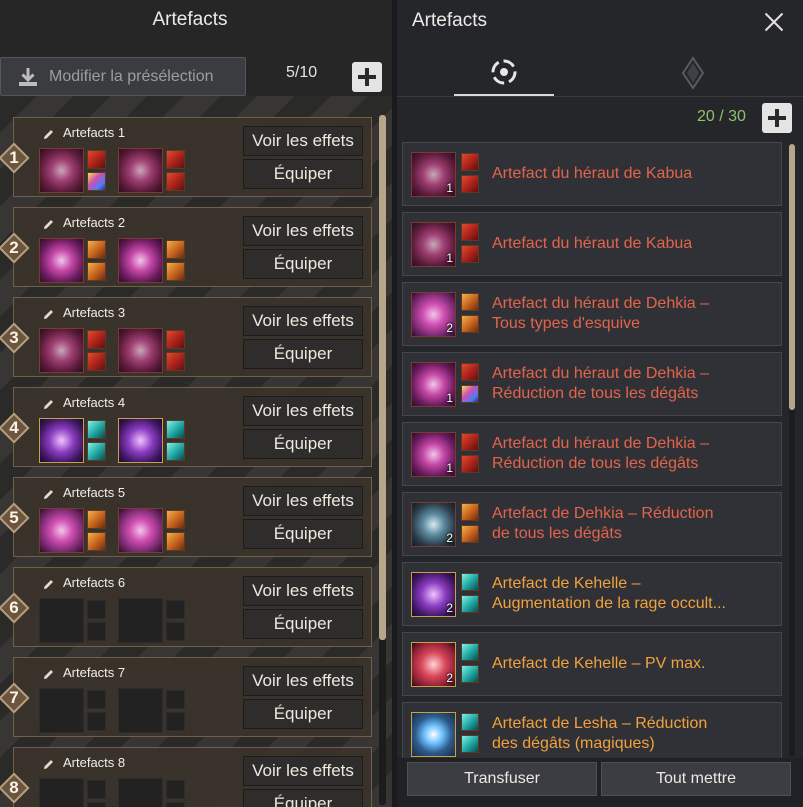 This screenshot has height=807, width=803. I want to click on inventory-scrollbar-thumb, so click(792, 277).